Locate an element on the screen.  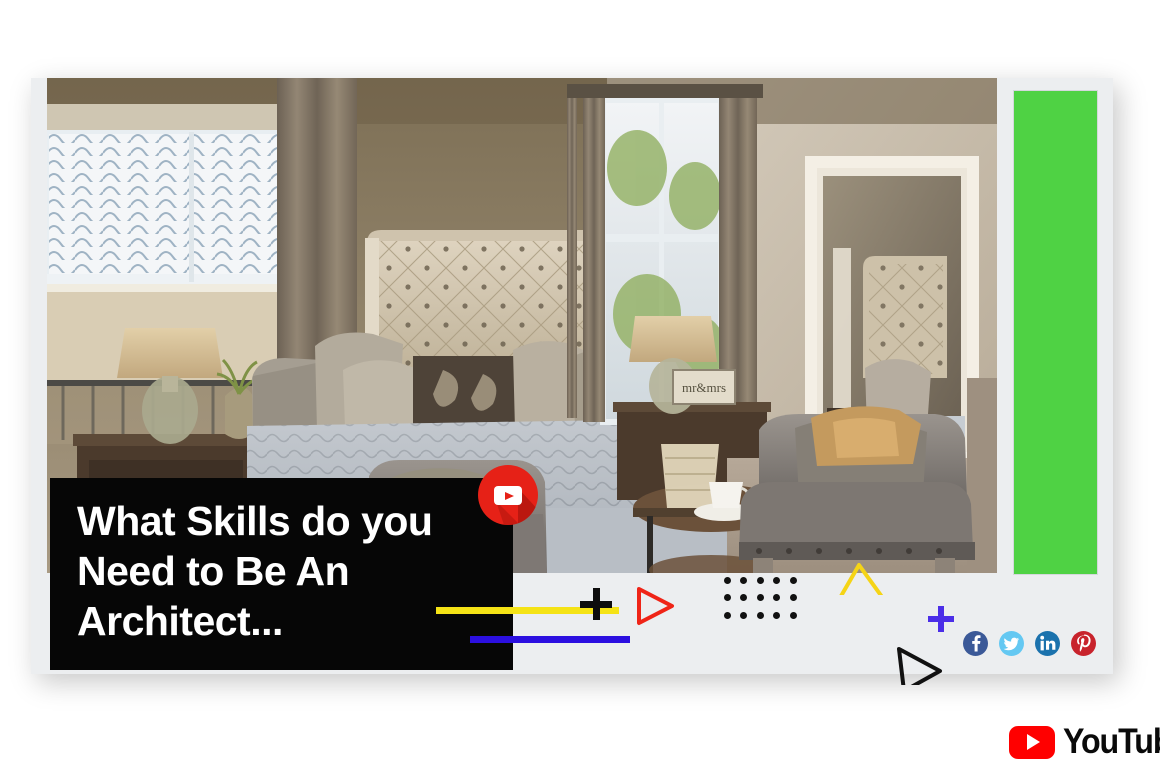
play-button-badge is located at coordinates (508, 495).